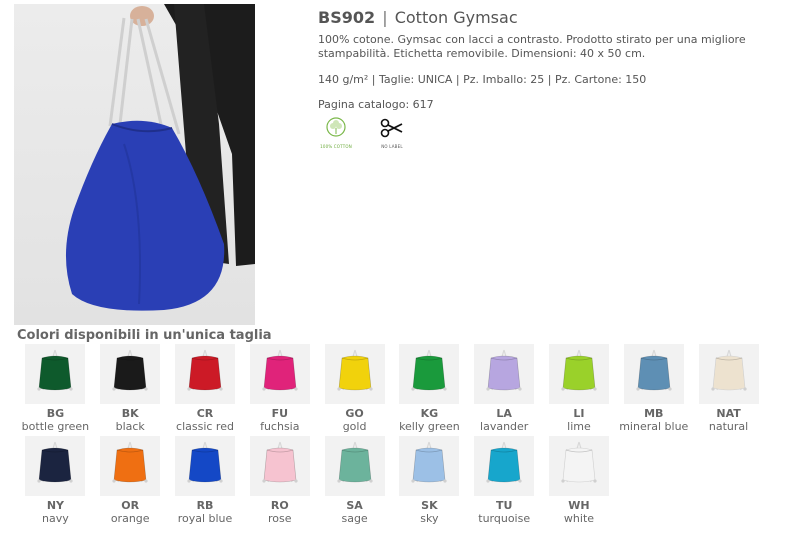 Image resolution: width=786 pixels, height=545 pixels. I want to click on color-swatch-mb: MB mineral blue, so click(653, 390).